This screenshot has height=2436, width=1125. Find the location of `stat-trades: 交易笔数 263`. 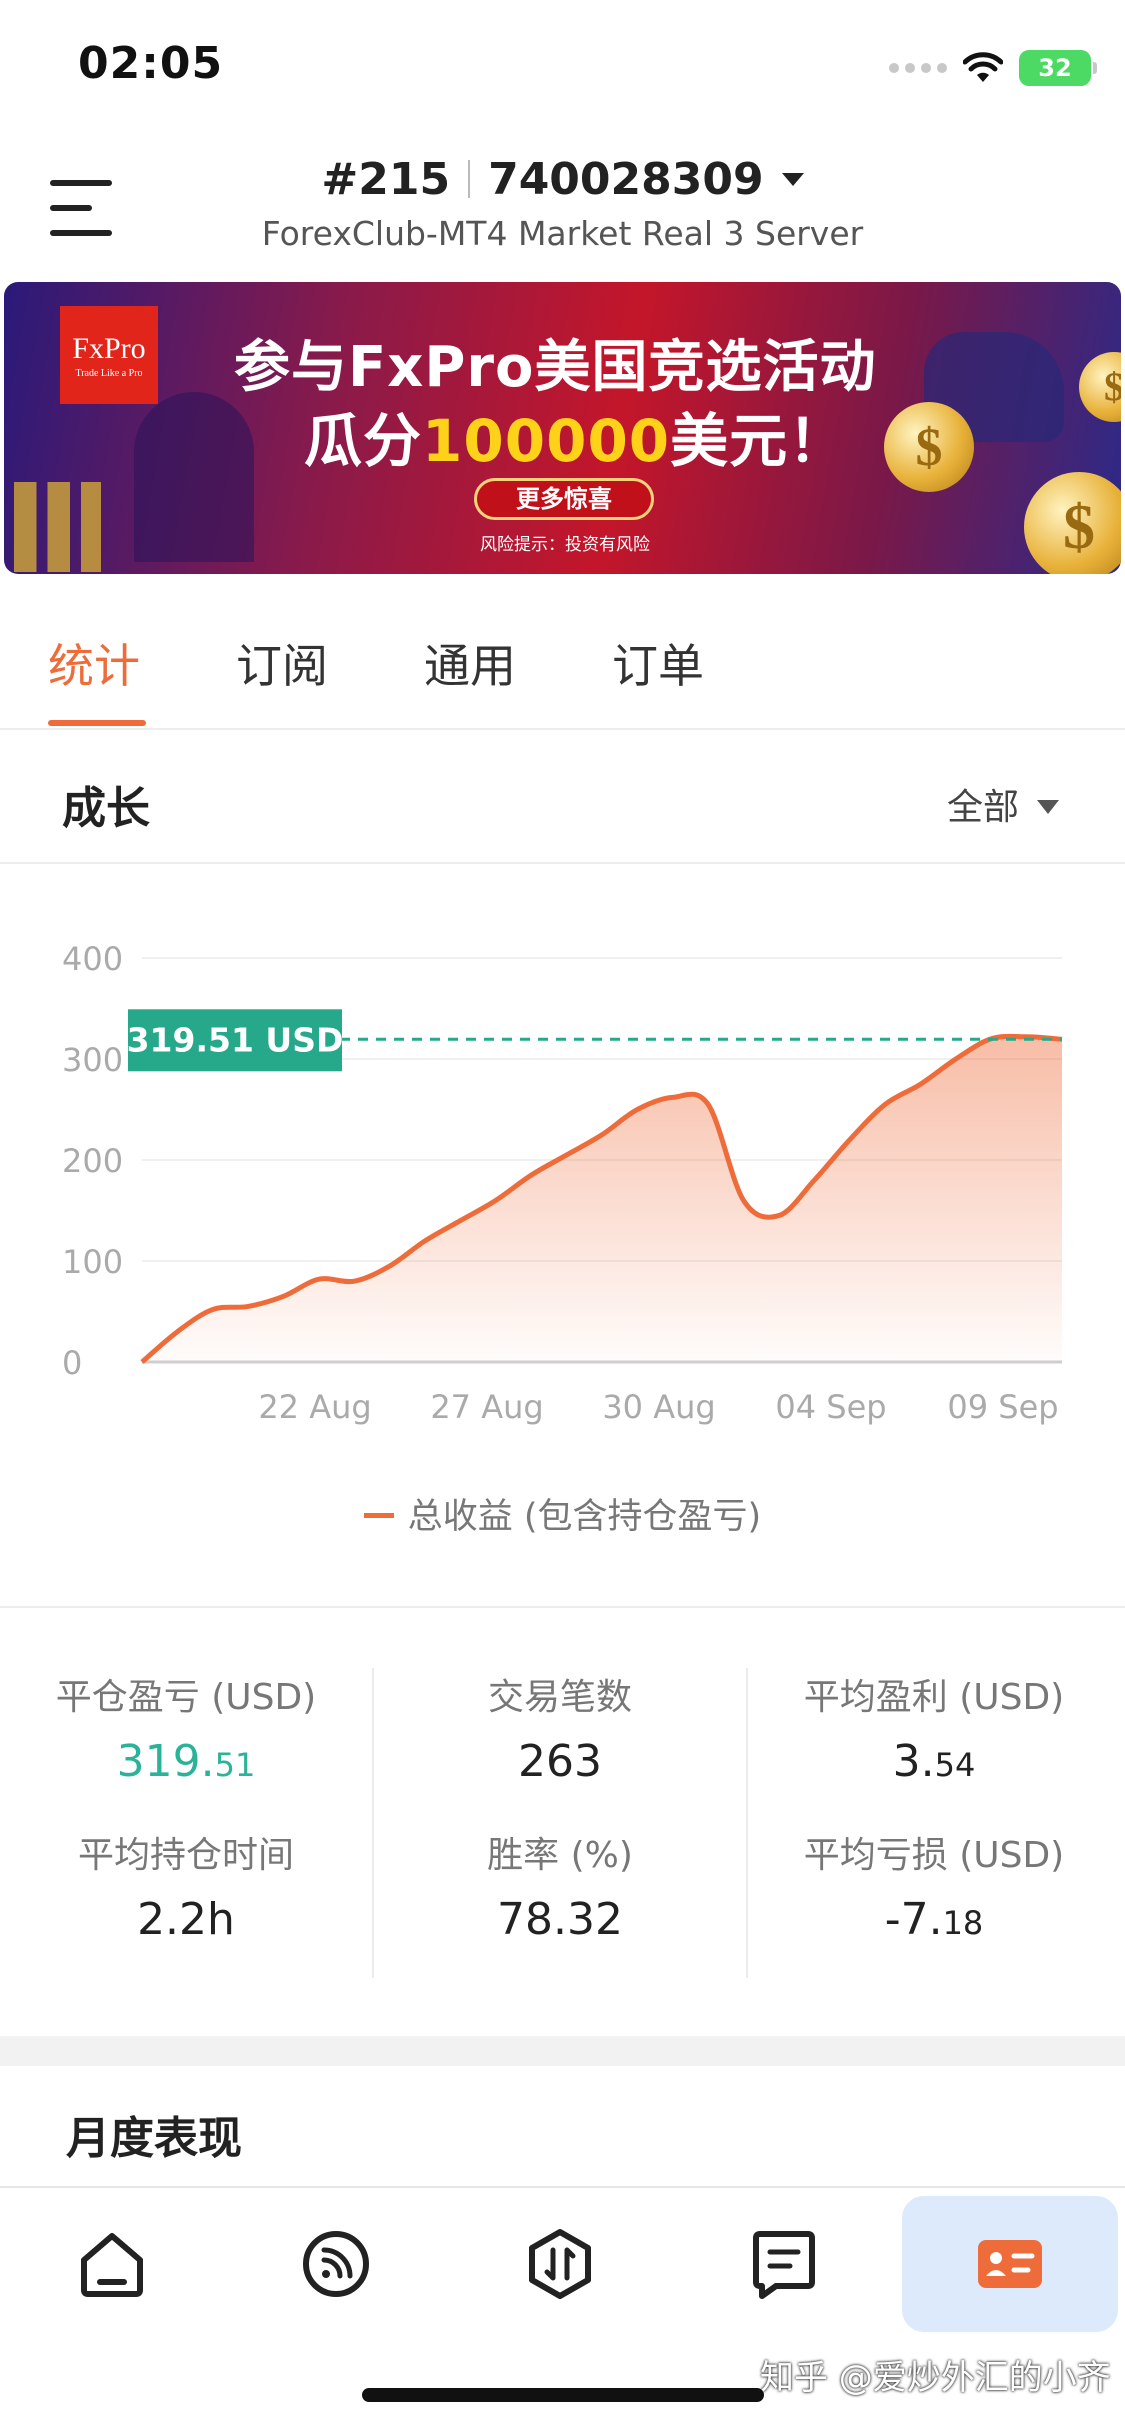

stat-trades: 交易笔数 263 is located at coordinates (560, 1727).